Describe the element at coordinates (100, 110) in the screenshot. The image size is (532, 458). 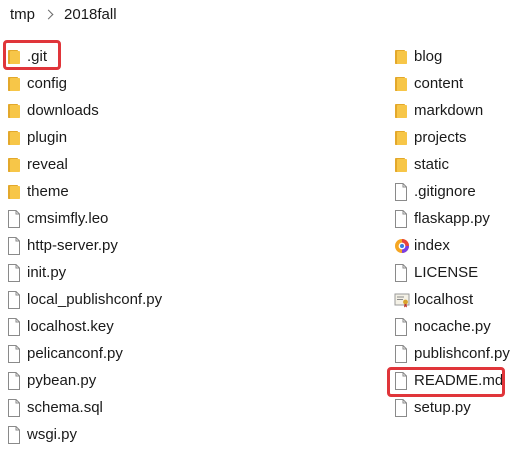
I see `folder-item: downloads` at that location.